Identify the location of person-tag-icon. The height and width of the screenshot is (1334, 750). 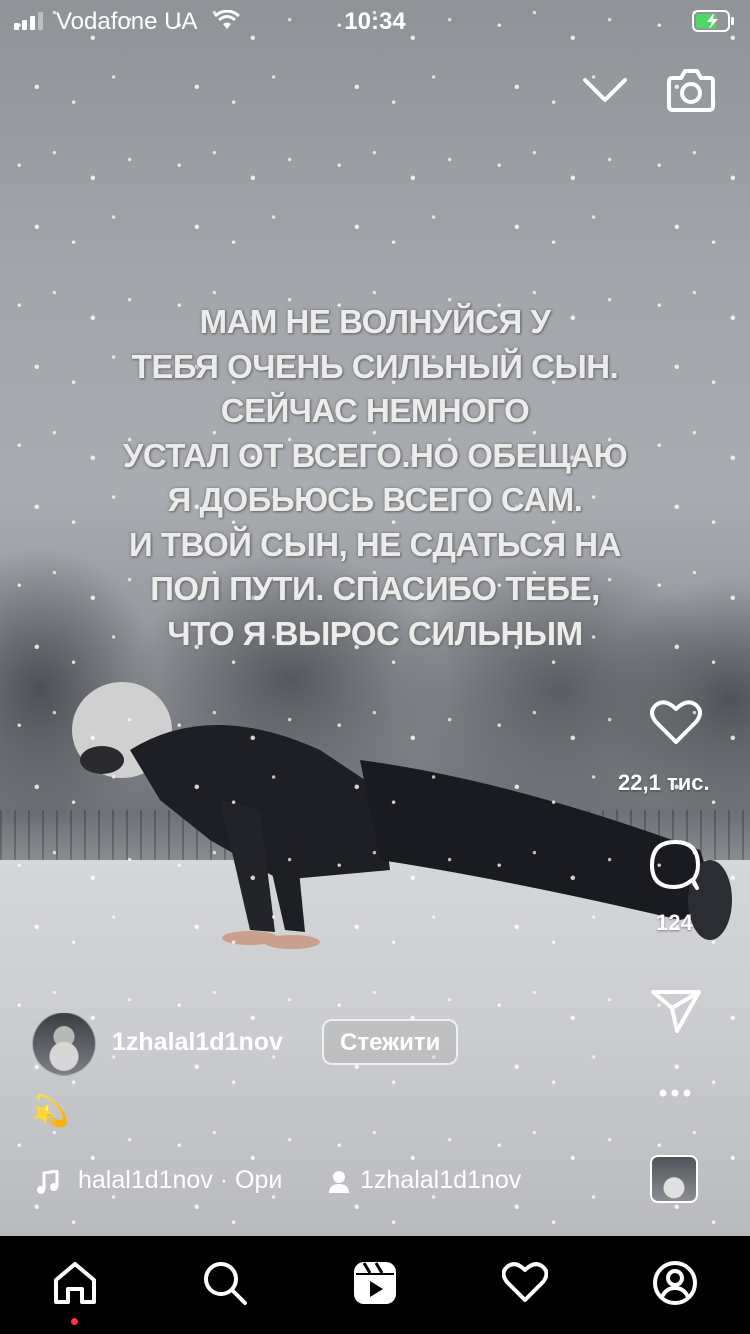
(339, 1182).